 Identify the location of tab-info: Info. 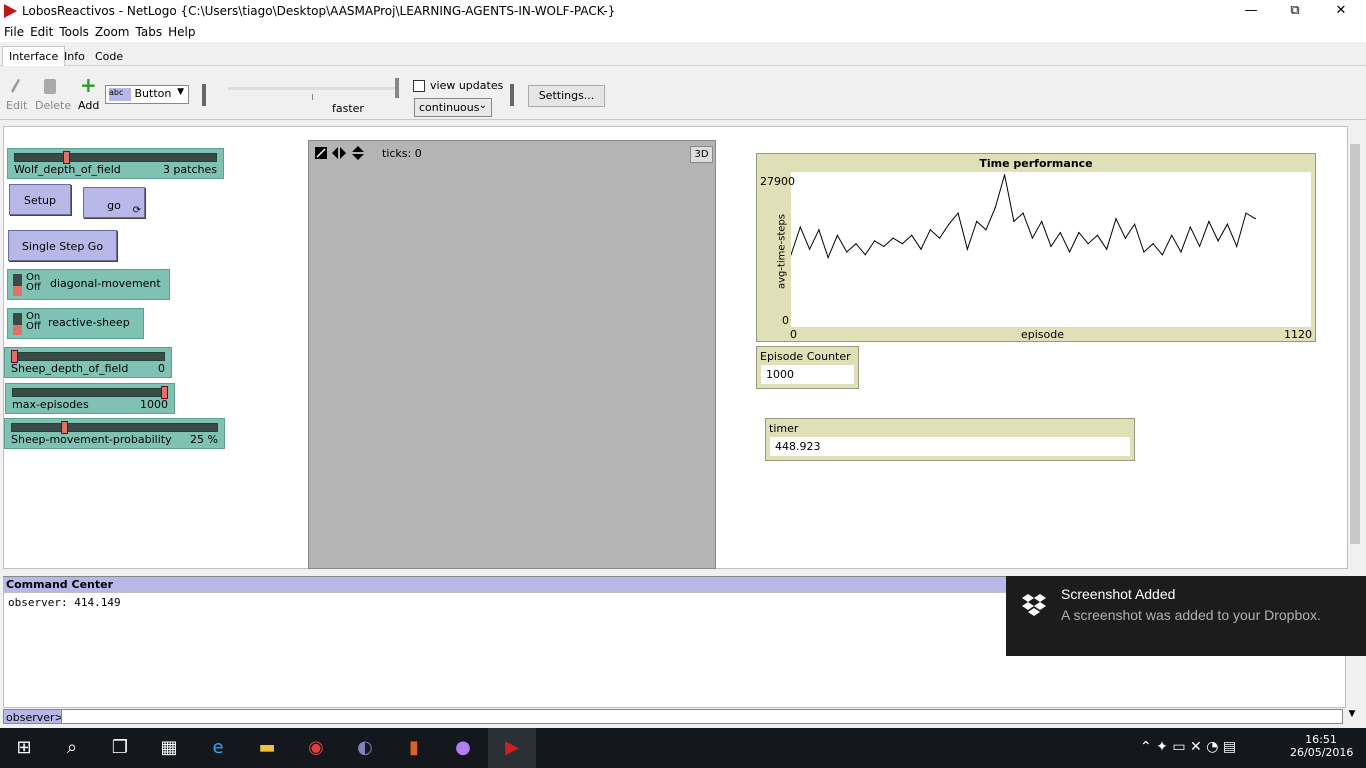
(74, 56).